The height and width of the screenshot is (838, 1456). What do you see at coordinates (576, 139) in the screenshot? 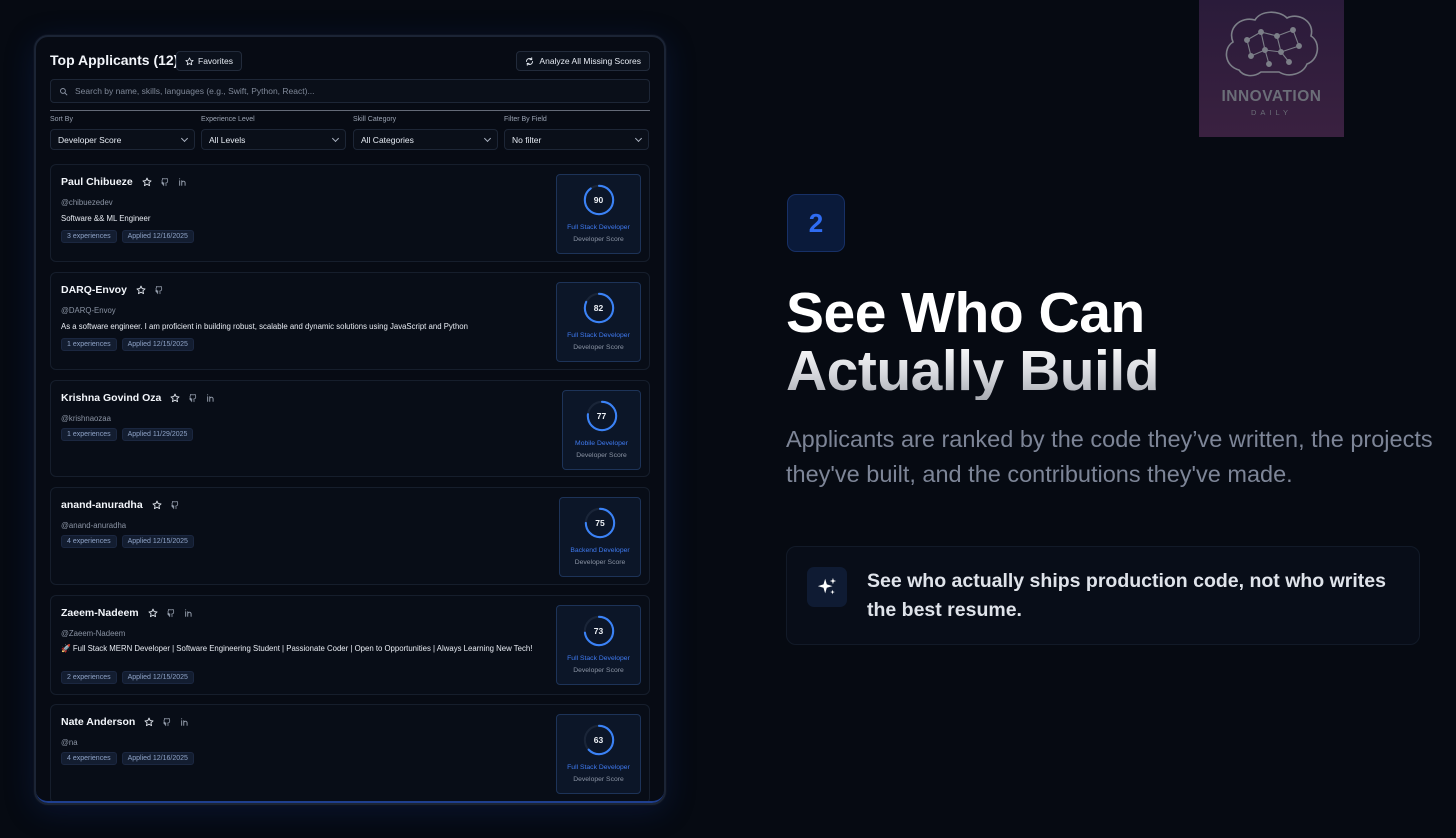
I see `filter-by-field-select: No filter` at bounding box center [576, 139].